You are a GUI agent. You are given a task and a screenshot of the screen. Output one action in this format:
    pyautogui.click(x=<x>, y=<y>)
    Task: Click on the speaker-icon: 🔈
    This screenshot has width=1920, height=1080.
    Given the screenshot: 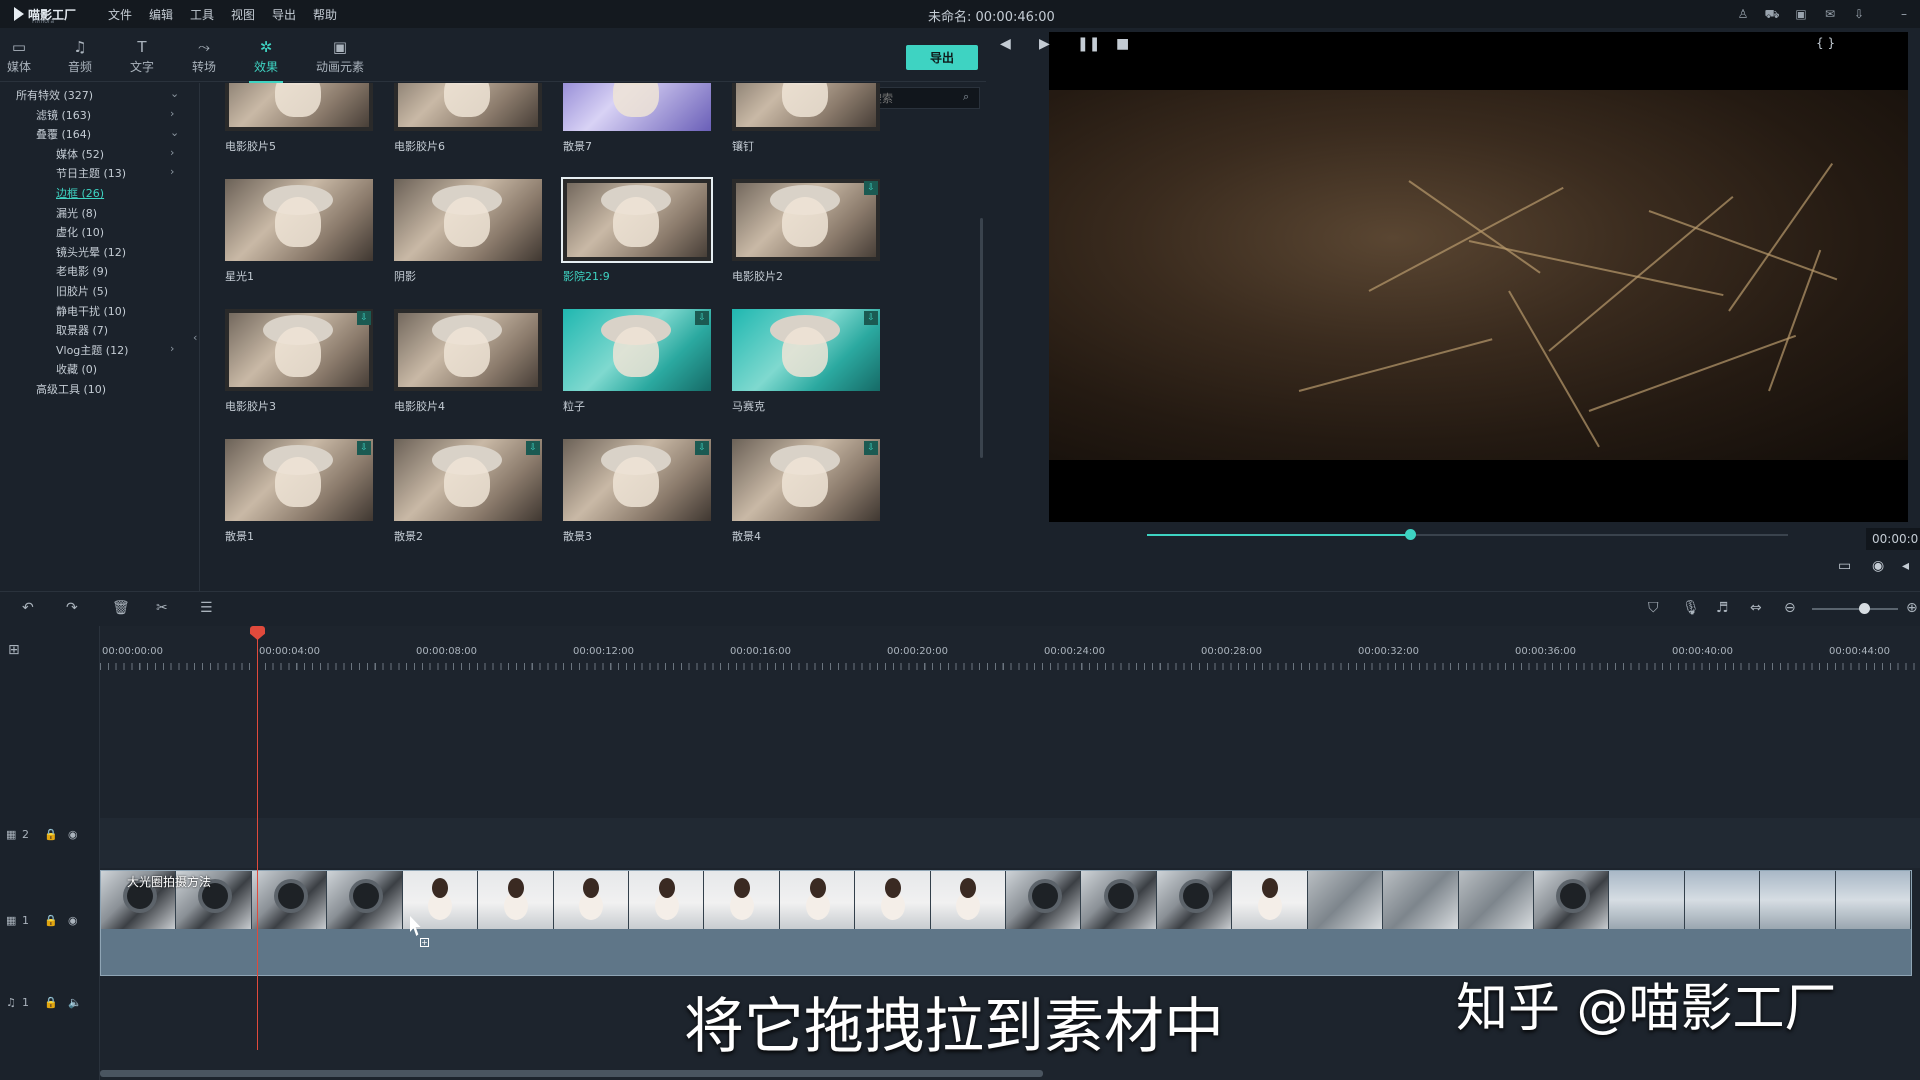 What is the action you would take?
    pyautogui.click(x=75, y=1002)
    